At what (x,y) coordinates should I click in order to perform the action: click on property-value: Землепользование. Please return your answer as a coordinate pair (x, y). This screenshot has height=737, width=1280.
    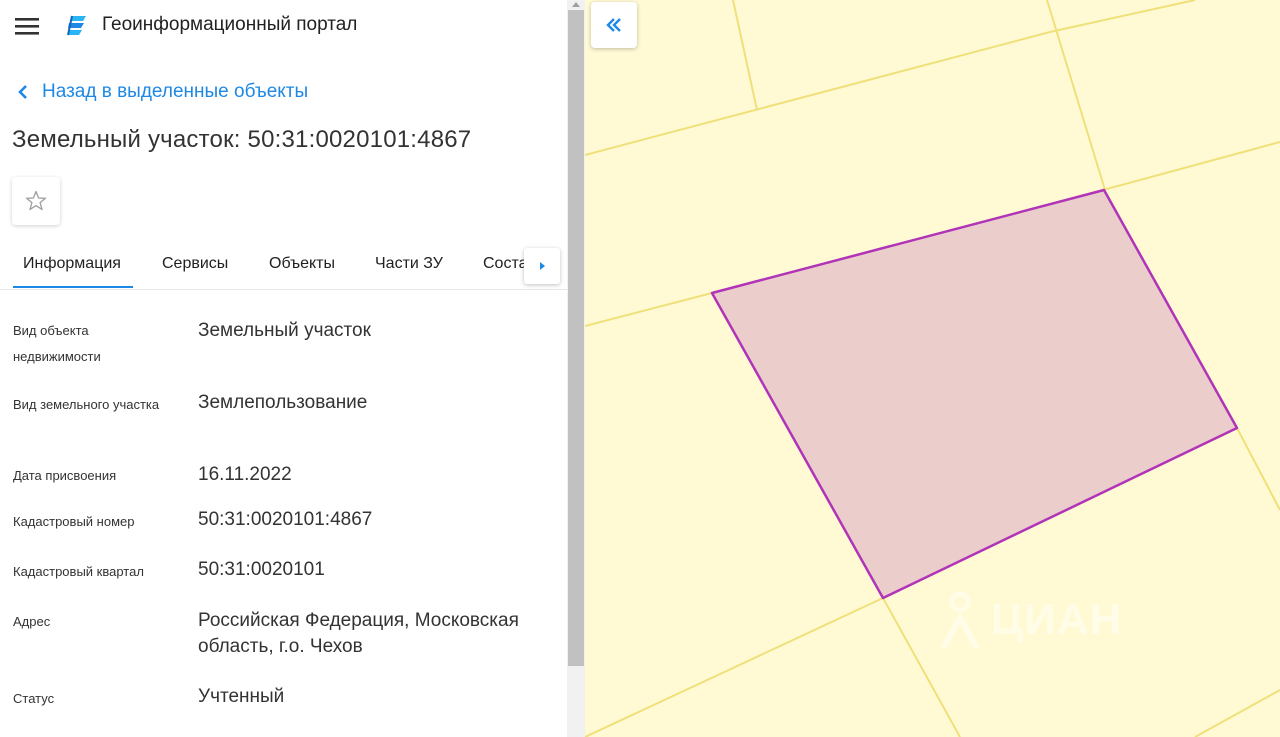
    Looking at the image, I should click on (283, 402).